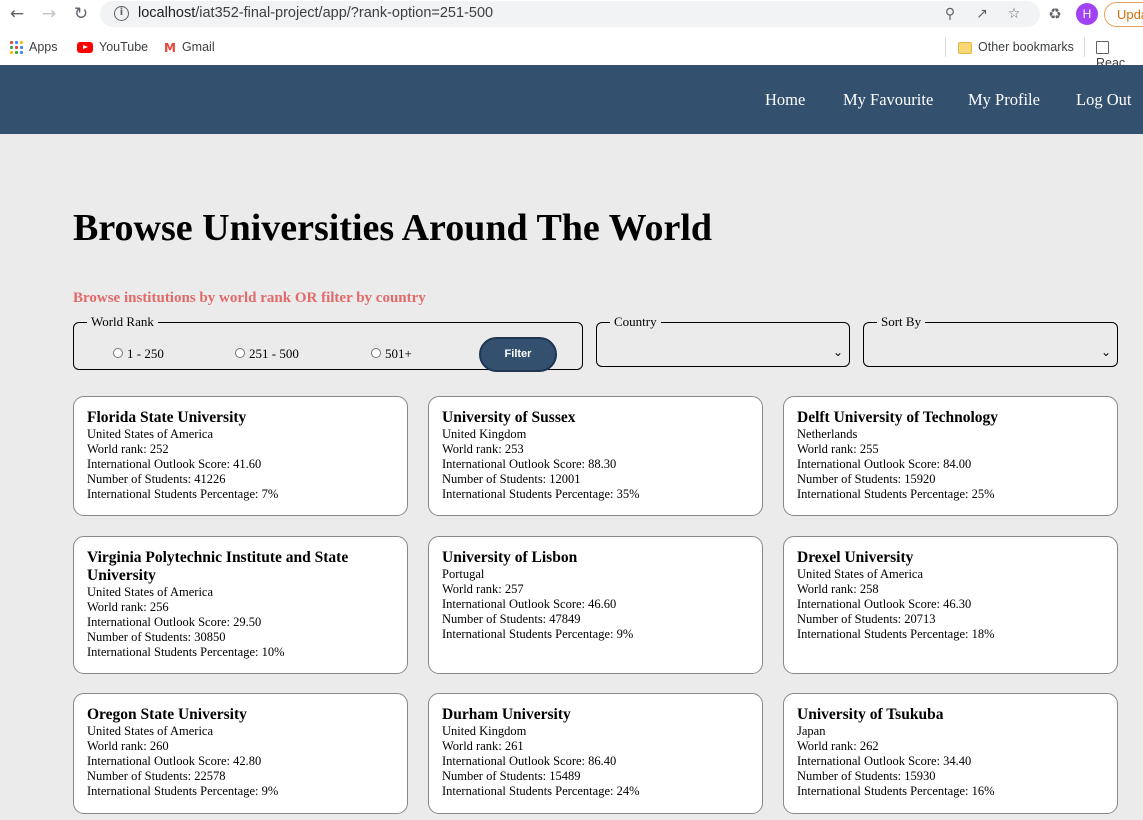 This screenshot has width=1143, height=820. What do you see at coordinates (1026, 47) in the screenshot?
I see `bookmark-other-label: Other bookmarks` at bounding box center [1026, 47].